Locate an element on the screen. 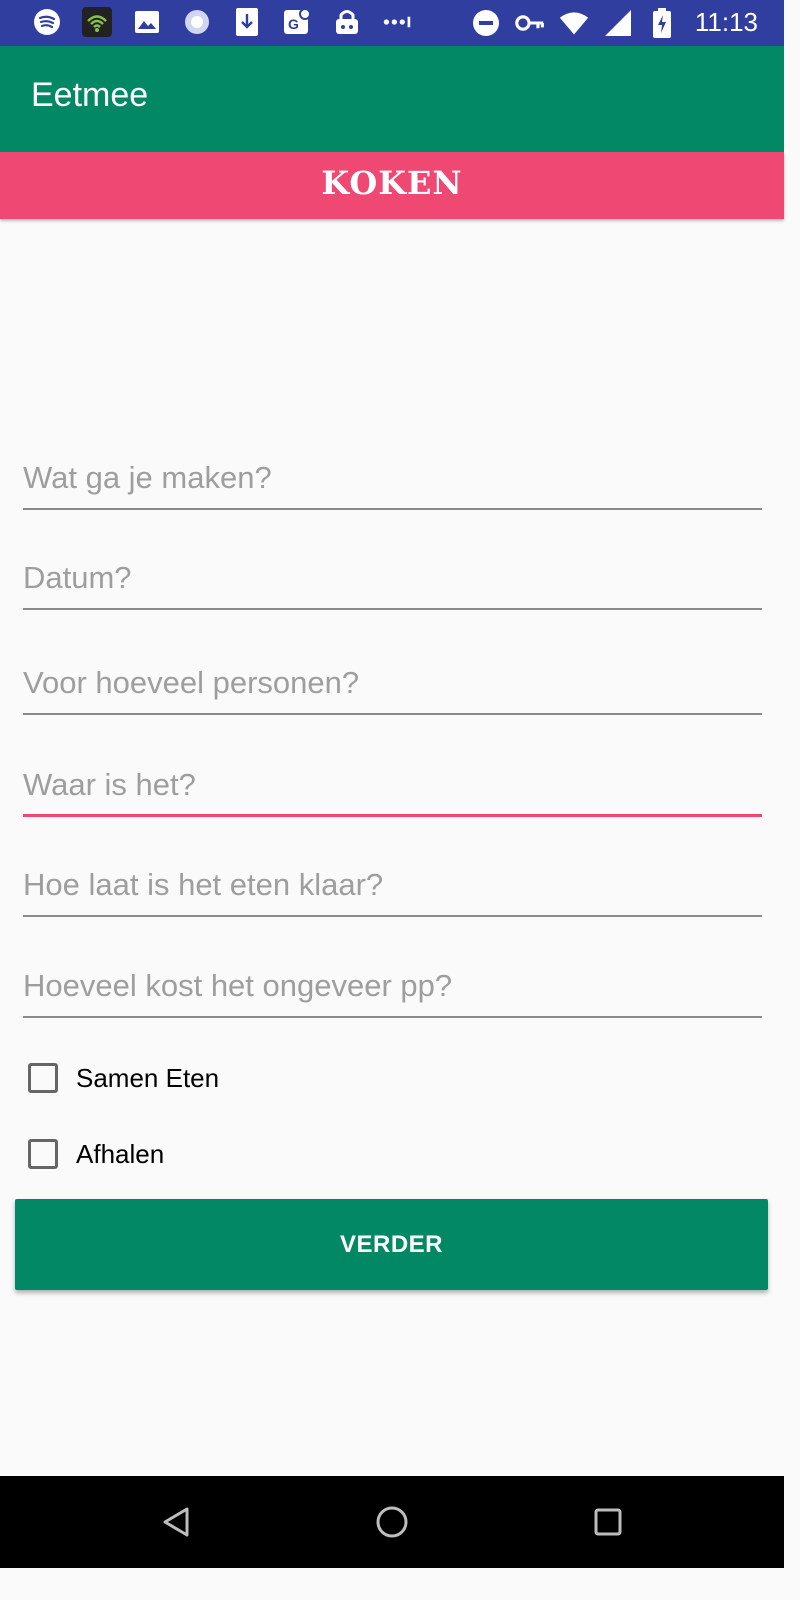 Image resolution: width=800 pixels, height=1600 pixels. spotify-icon is located at coordinates (47, 22).